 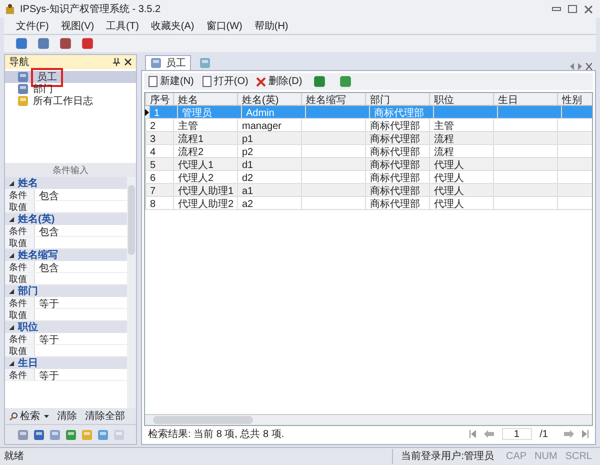 What do you see at coordinates (472, 434) in the screenshot?
I see `first-page-icon` at bounding box center [472, 434].